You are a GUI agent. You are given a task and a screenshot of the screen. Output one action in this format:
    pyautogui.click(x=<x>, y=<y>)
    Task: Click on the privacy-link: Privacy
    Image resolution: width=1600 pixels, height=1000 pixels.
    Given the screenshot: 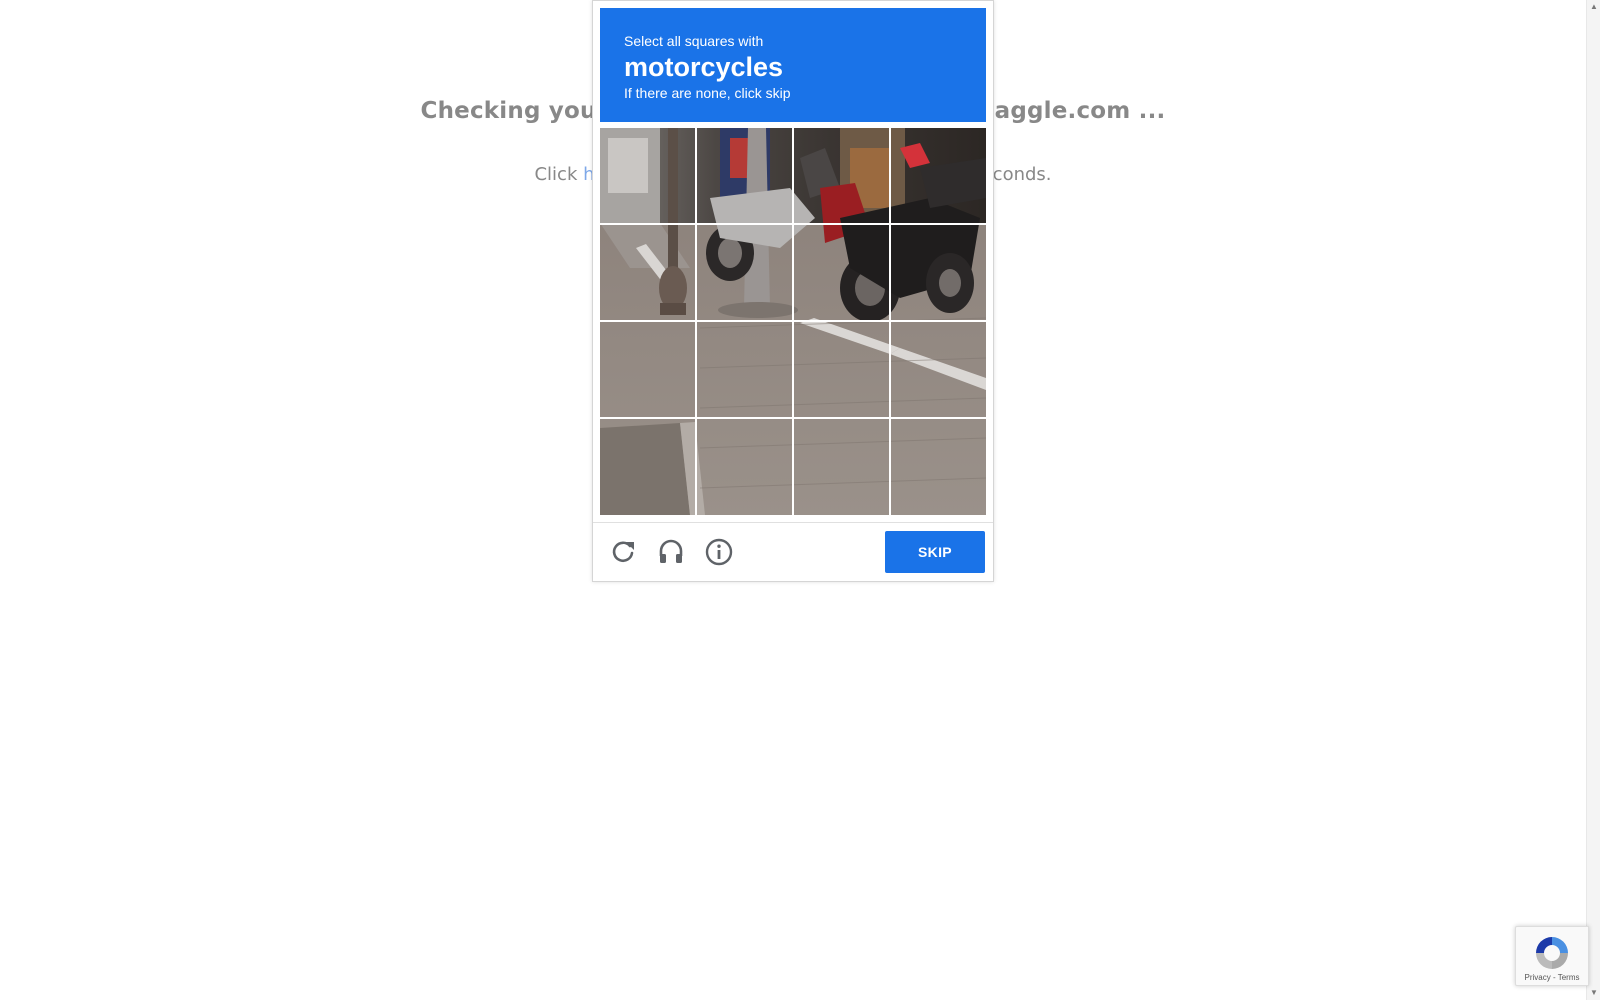 What is the action you would take?
    pyautogui.click(x=1538, y=977)
    